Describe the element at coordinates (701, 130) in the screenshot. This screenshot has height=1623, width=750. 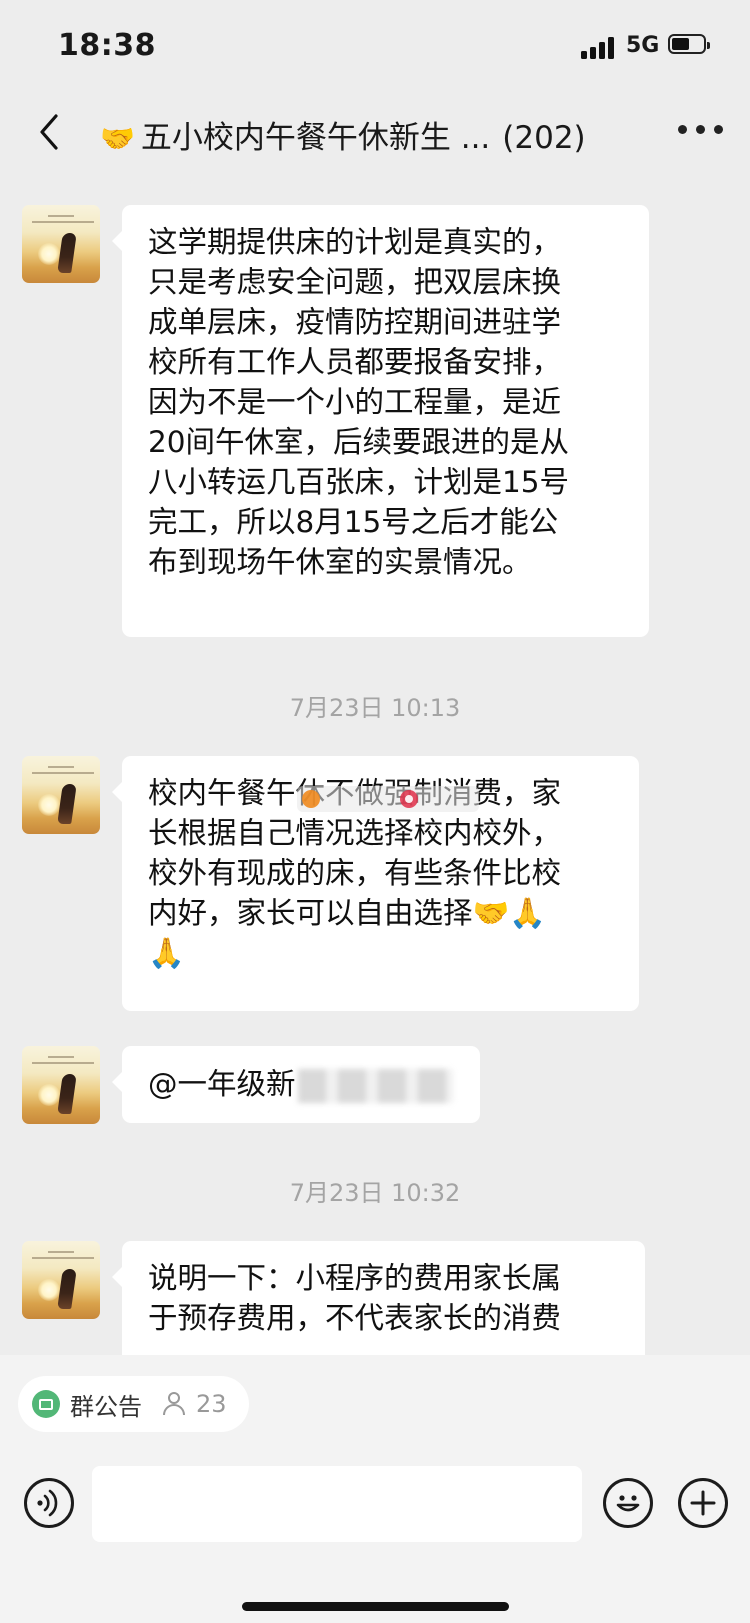
I see `more-options-button` at that location.